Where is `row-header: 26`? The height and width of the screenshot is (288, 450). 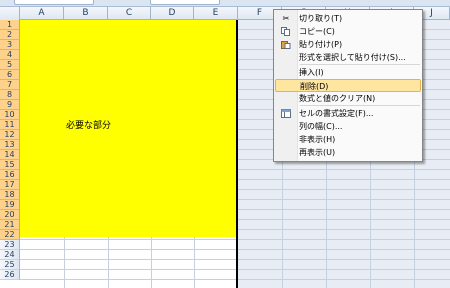 row-header: 26 is located at coordinates (10, 275).